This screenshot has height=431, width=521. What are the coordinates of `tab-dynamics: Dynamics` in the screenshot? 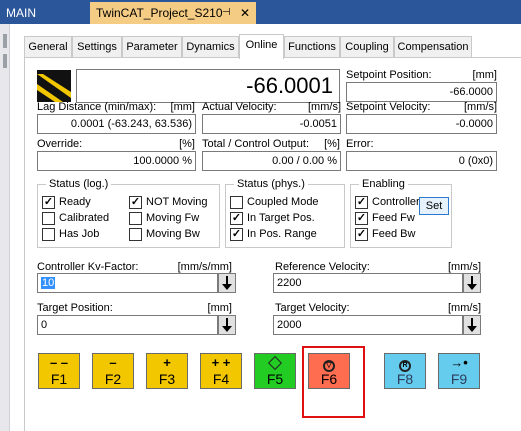 It's located at (210, 47).